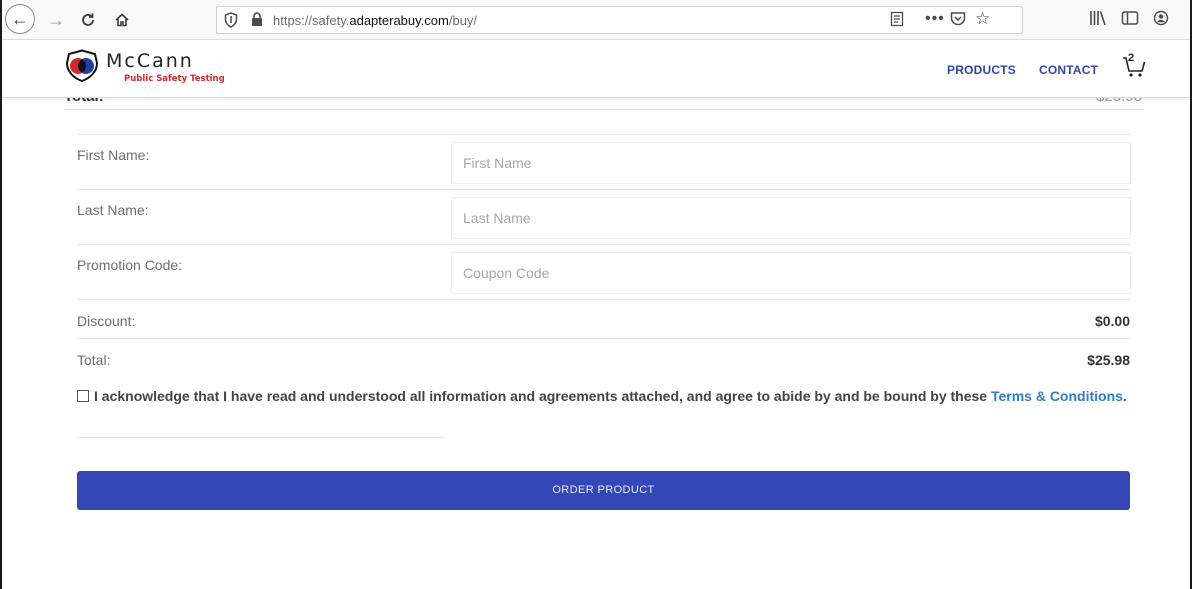 The height and width of the screenshot is (589, 1192). What do you see at coordinates (603, 490) in the screenshot?
I see `order-product-button: ORDER PRODUCT` at bounding box center [603, 490].